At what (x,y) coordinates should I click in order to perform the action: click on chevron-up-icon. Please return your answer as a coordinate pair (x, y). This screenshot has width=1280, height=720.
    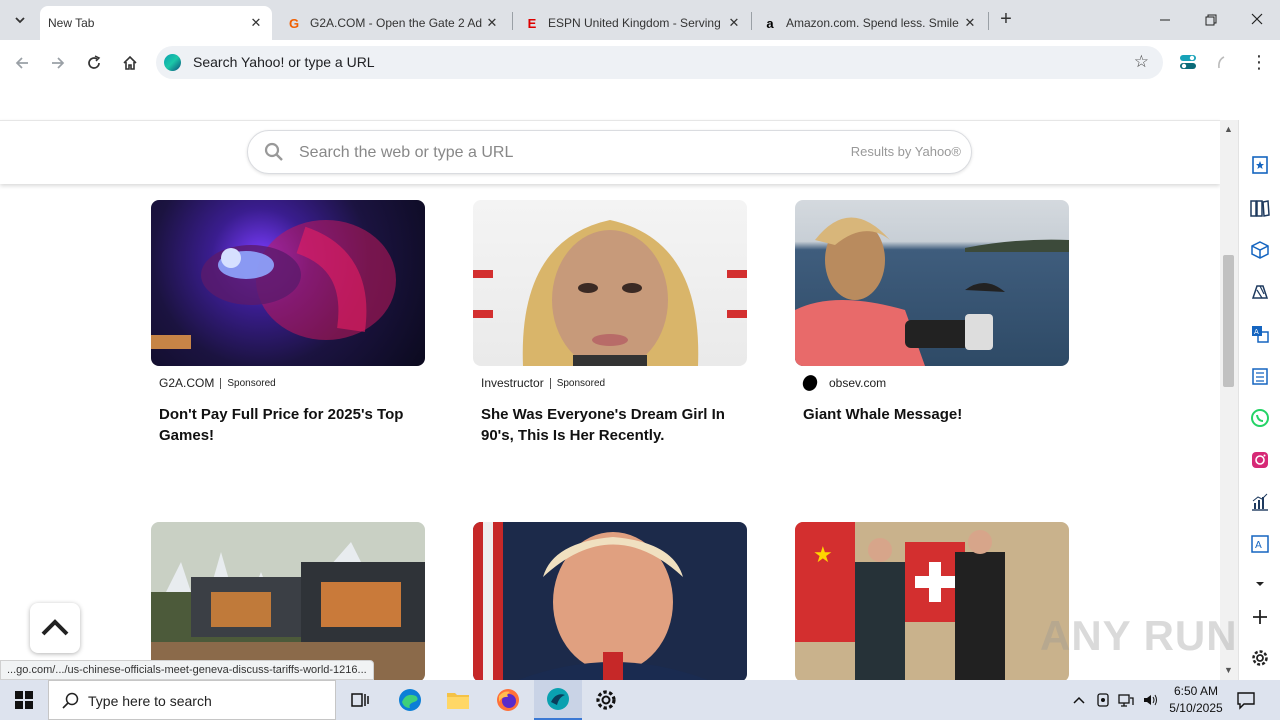
    Looking at the image, I should click on (55, 627).